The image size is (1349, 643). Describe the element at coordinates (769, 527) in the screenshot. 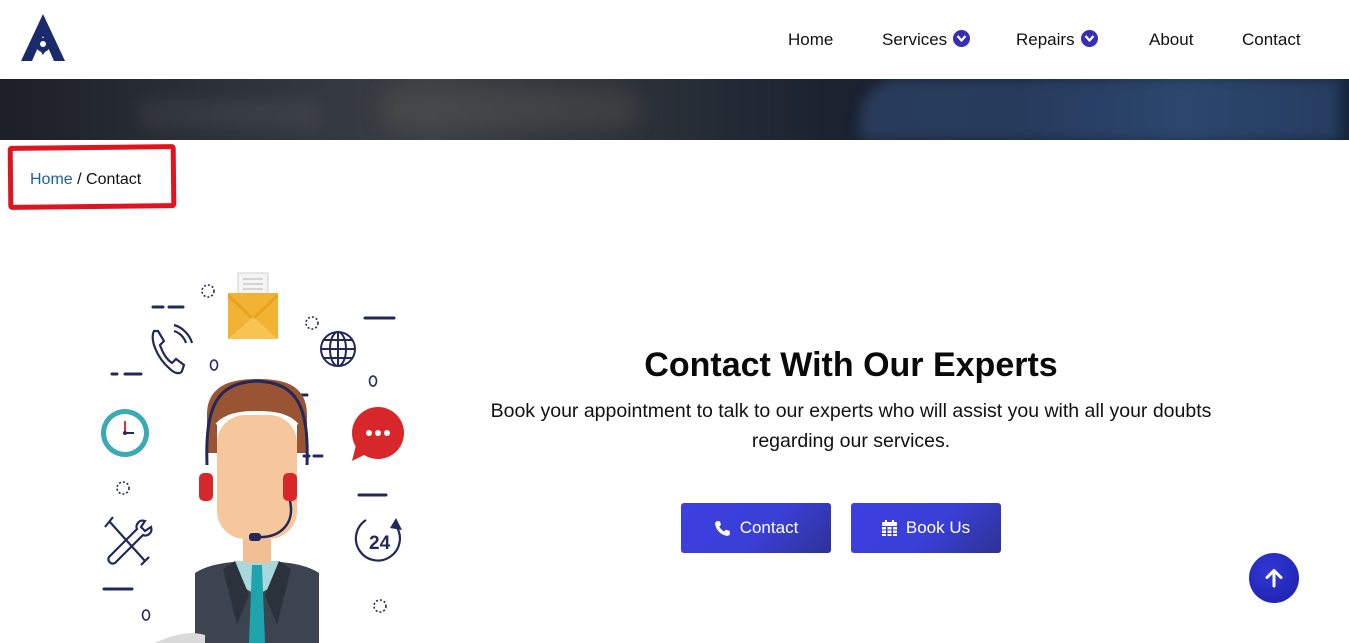

I see `contact-button-label: Contact` at that location.